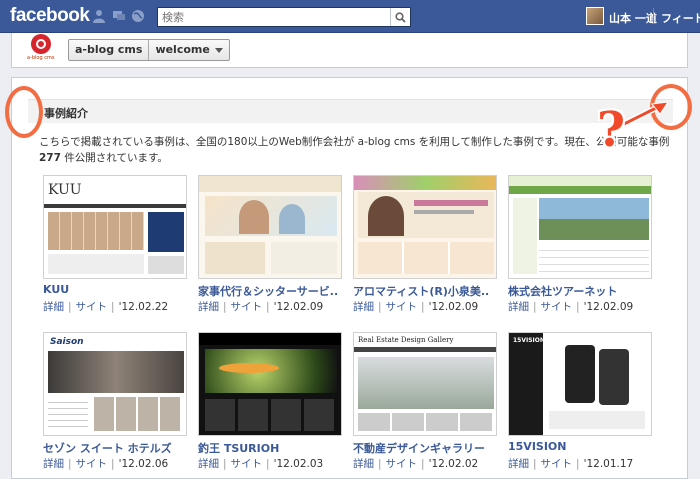 The width and height of the screenshot is (700, 479). What do you see at coordinates (611, 130) in the screenshot?
I see `annotation-question-mark: ?` at bounding box center [611, 130].